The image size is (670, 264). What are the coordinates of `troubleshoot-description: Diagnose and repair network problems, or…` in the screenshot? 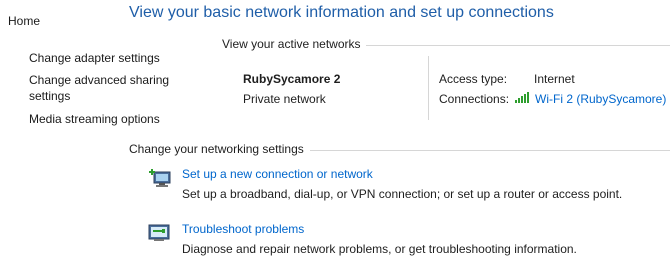 It's located at (379, 249).